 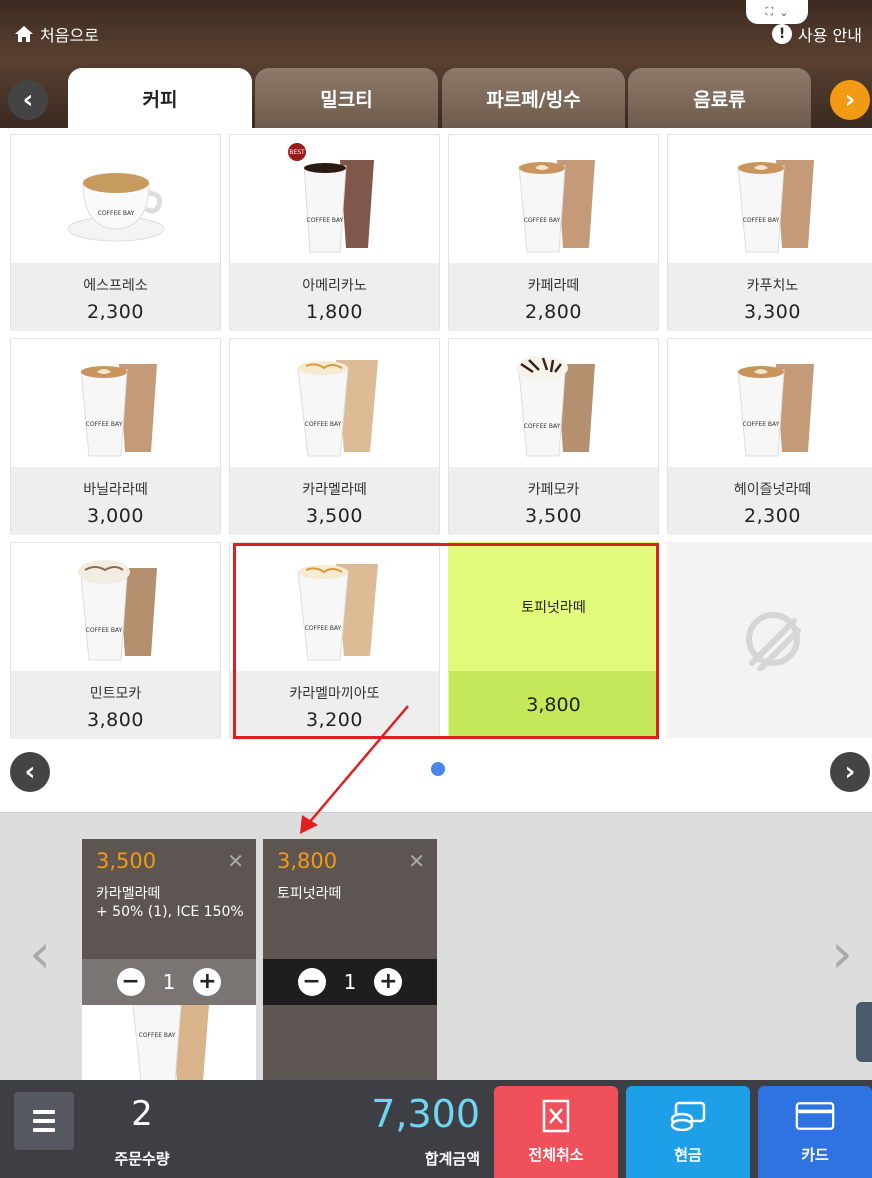 What do you see at coordinates (40, 953) in the screenshot?
I see `cart-prev-button: ‹` at bounding box center [40, 953].